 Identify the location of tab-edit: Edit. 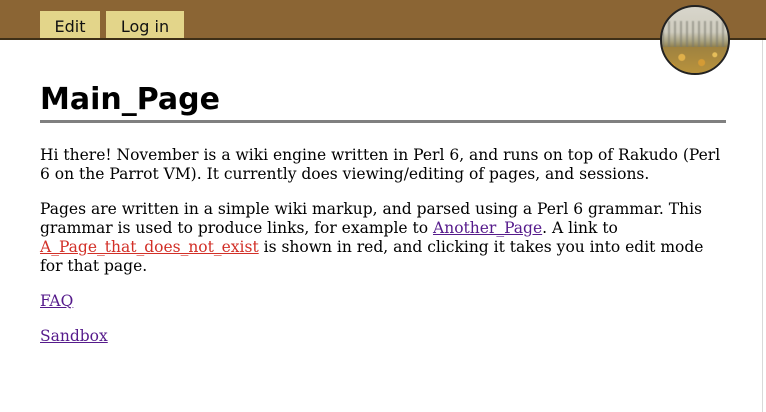
(70, 24).